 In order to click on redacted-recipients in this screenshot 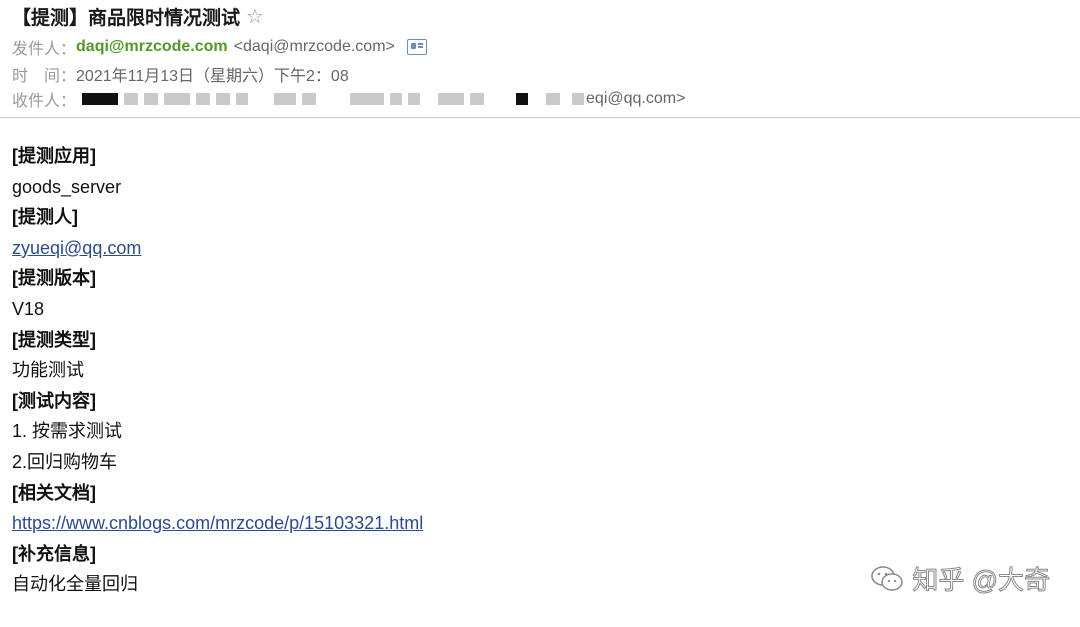, I will do `click(333, 99)`.